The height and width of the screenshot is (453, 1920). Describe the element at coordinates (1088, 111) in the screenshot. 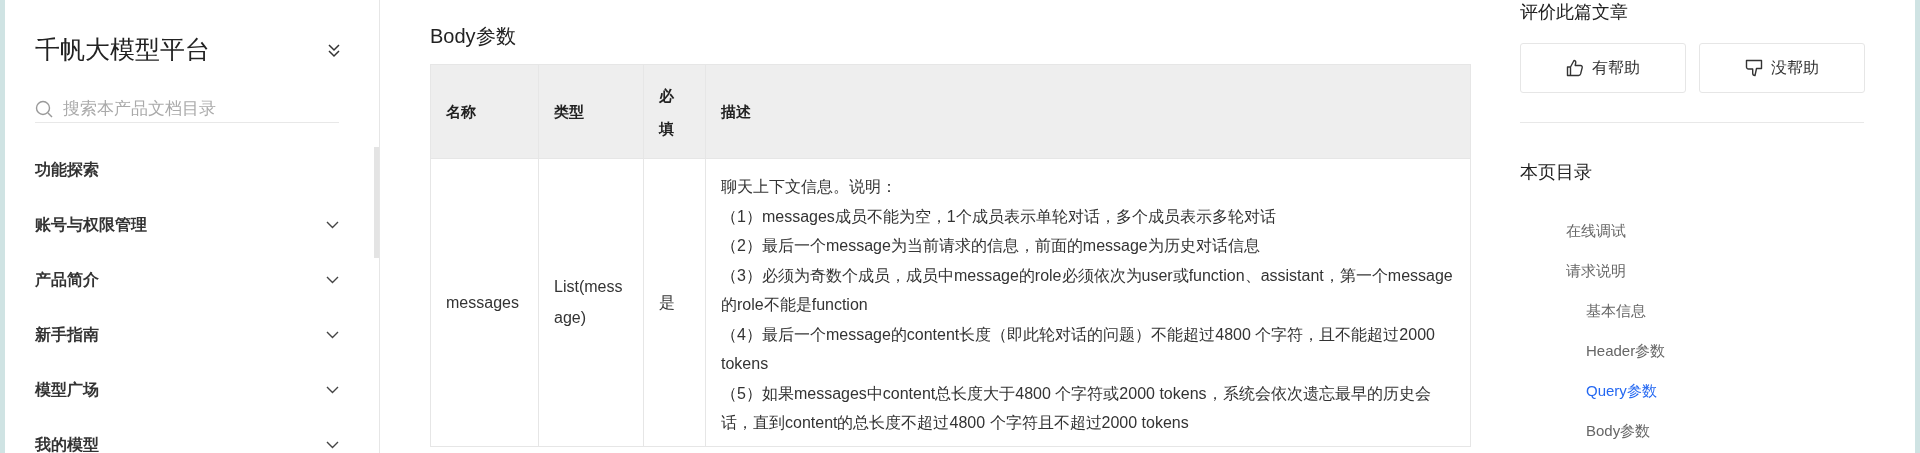

I see `column-header: 描述` at that location.